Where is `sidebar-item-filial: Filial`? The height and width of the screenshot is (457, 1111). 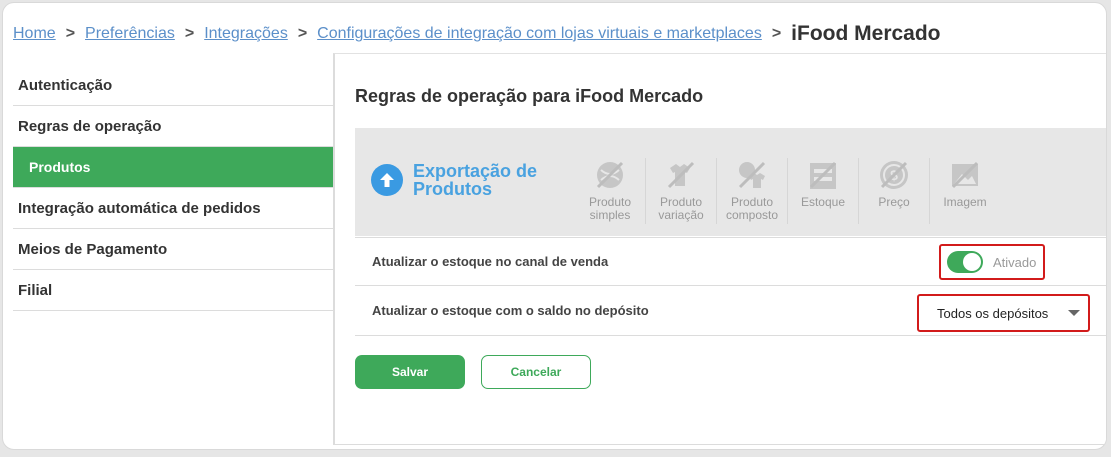 sidebar-item-filial: Filial is located at coordinates (173, 290).